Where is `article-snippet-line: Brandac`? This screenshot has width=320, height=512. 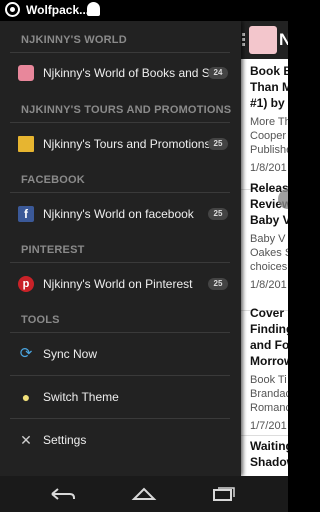
article-snippet-line: Brandac is located at coordinates (269, 394).